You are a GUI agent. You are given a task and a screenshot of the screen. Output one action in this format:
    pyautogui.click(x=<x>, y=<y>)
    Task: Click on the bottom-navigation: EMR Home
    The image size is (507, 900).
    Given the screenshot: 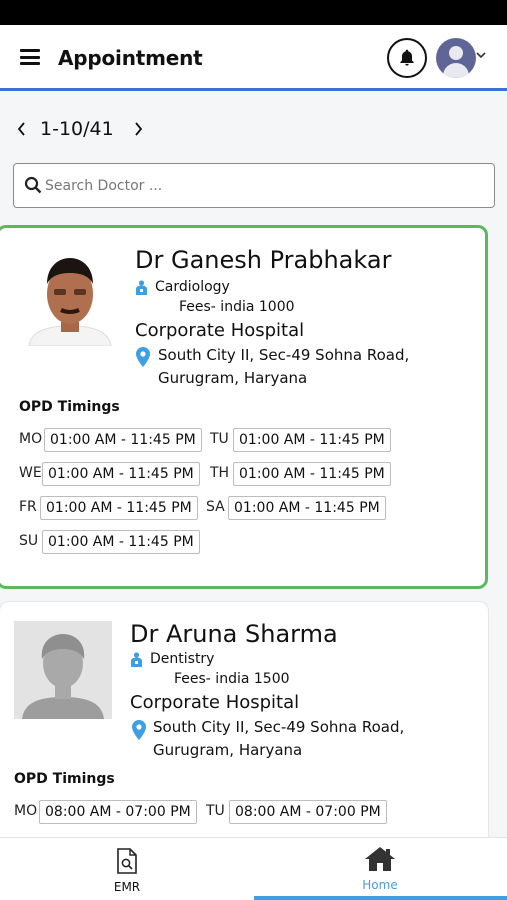 What is the action you would take?
    pyautogui.click(x=253, y=868)
    